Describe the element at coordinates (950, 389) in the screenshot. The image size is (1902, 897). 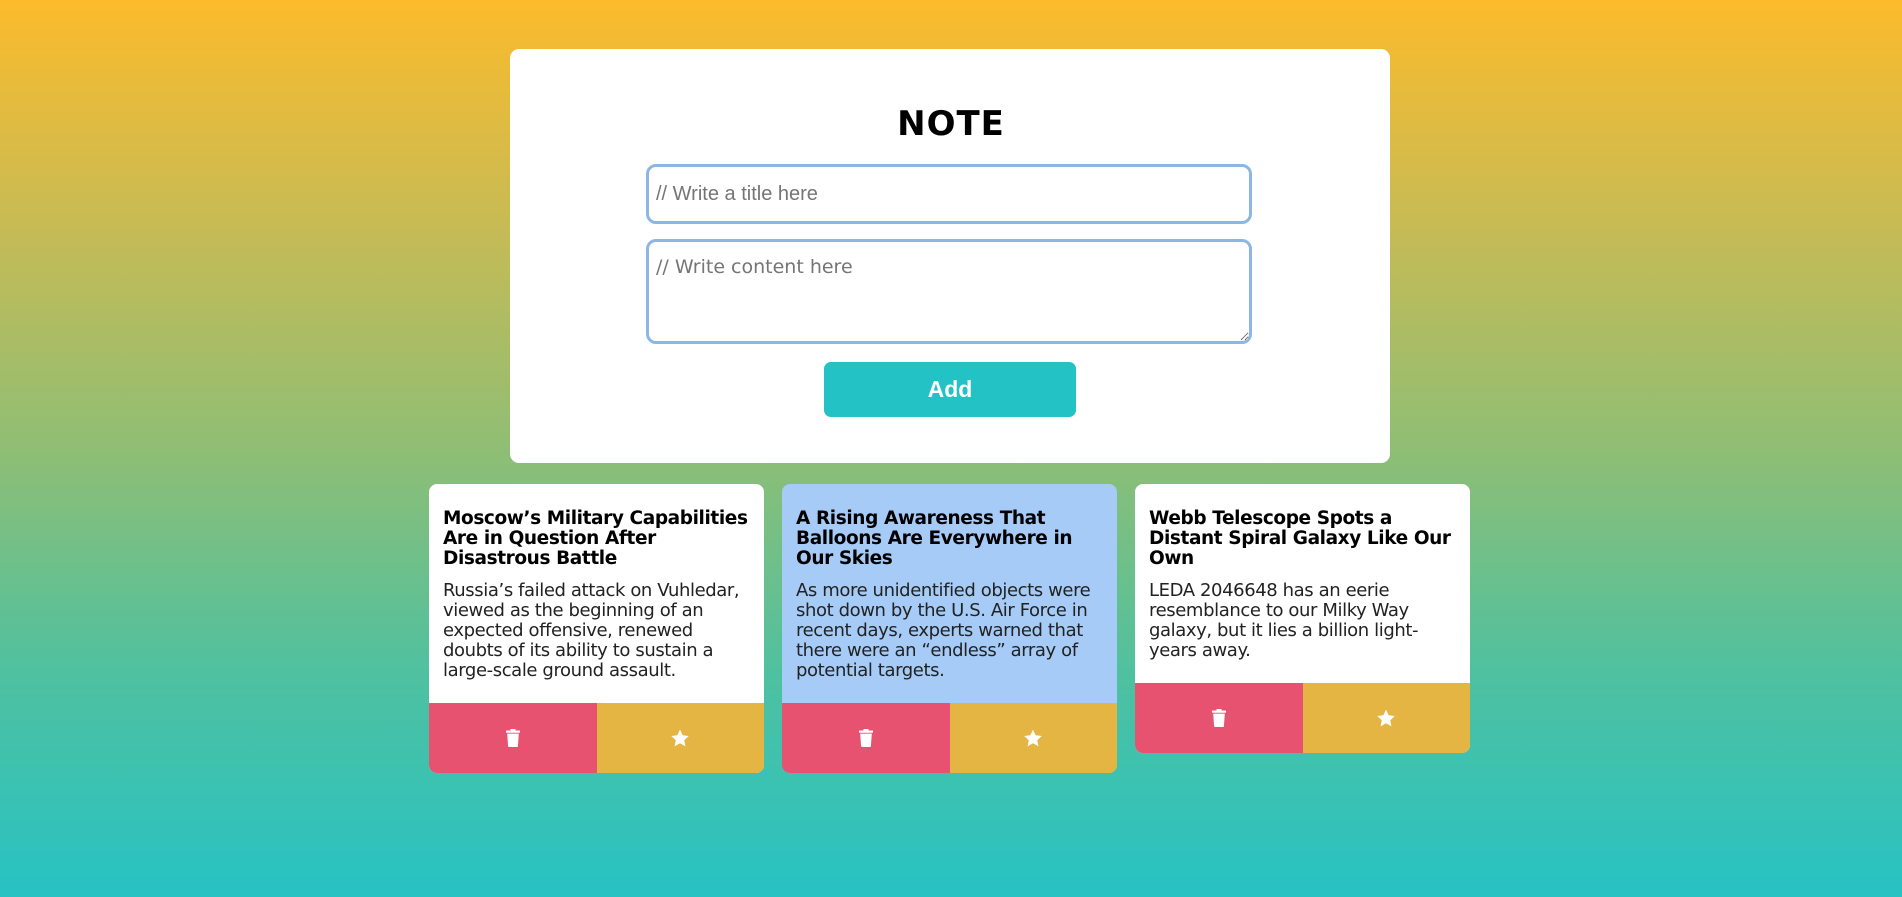
I see `add-note-button: Add` at that location.